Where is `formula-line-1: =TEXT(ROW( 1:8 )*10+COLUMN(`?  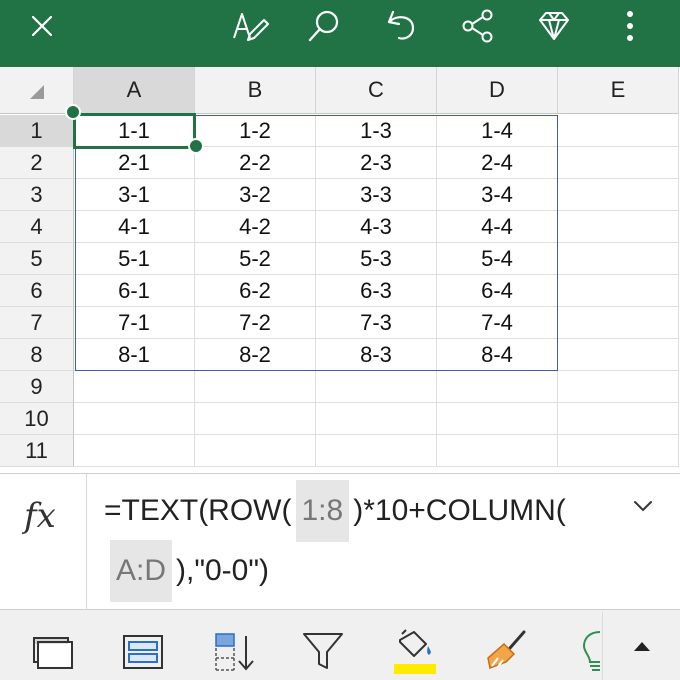
formula-line-1: =TEXT(ROW( 1:8 )*10+COLUMN( is located at coordinates (335, 511).